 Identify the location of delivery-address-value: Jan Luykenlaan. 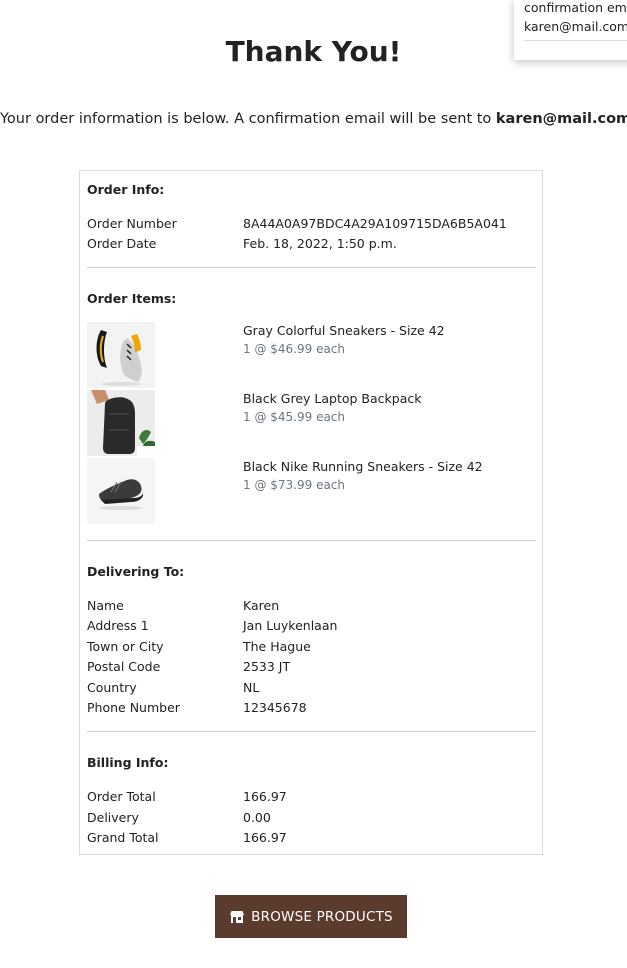
(290, 625).